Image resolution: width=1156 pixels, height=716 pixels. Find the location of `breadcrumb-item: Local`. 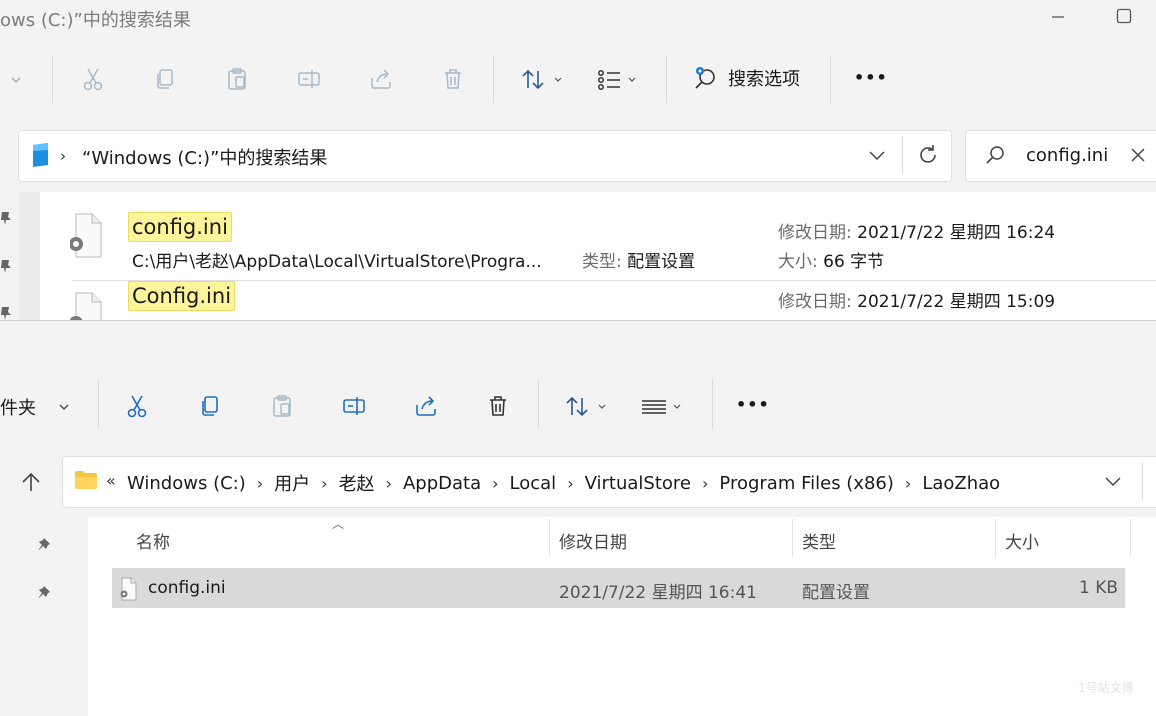

breadcrumb-item: Local is located at coordinates (533, 483).